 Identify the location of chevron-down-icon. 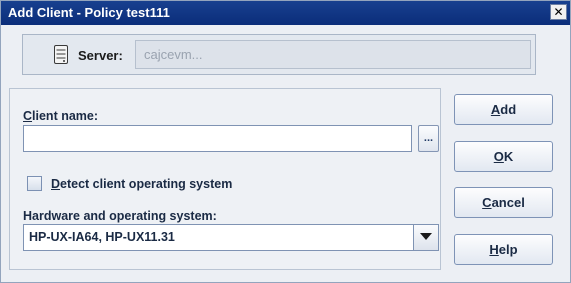
(426, 236).